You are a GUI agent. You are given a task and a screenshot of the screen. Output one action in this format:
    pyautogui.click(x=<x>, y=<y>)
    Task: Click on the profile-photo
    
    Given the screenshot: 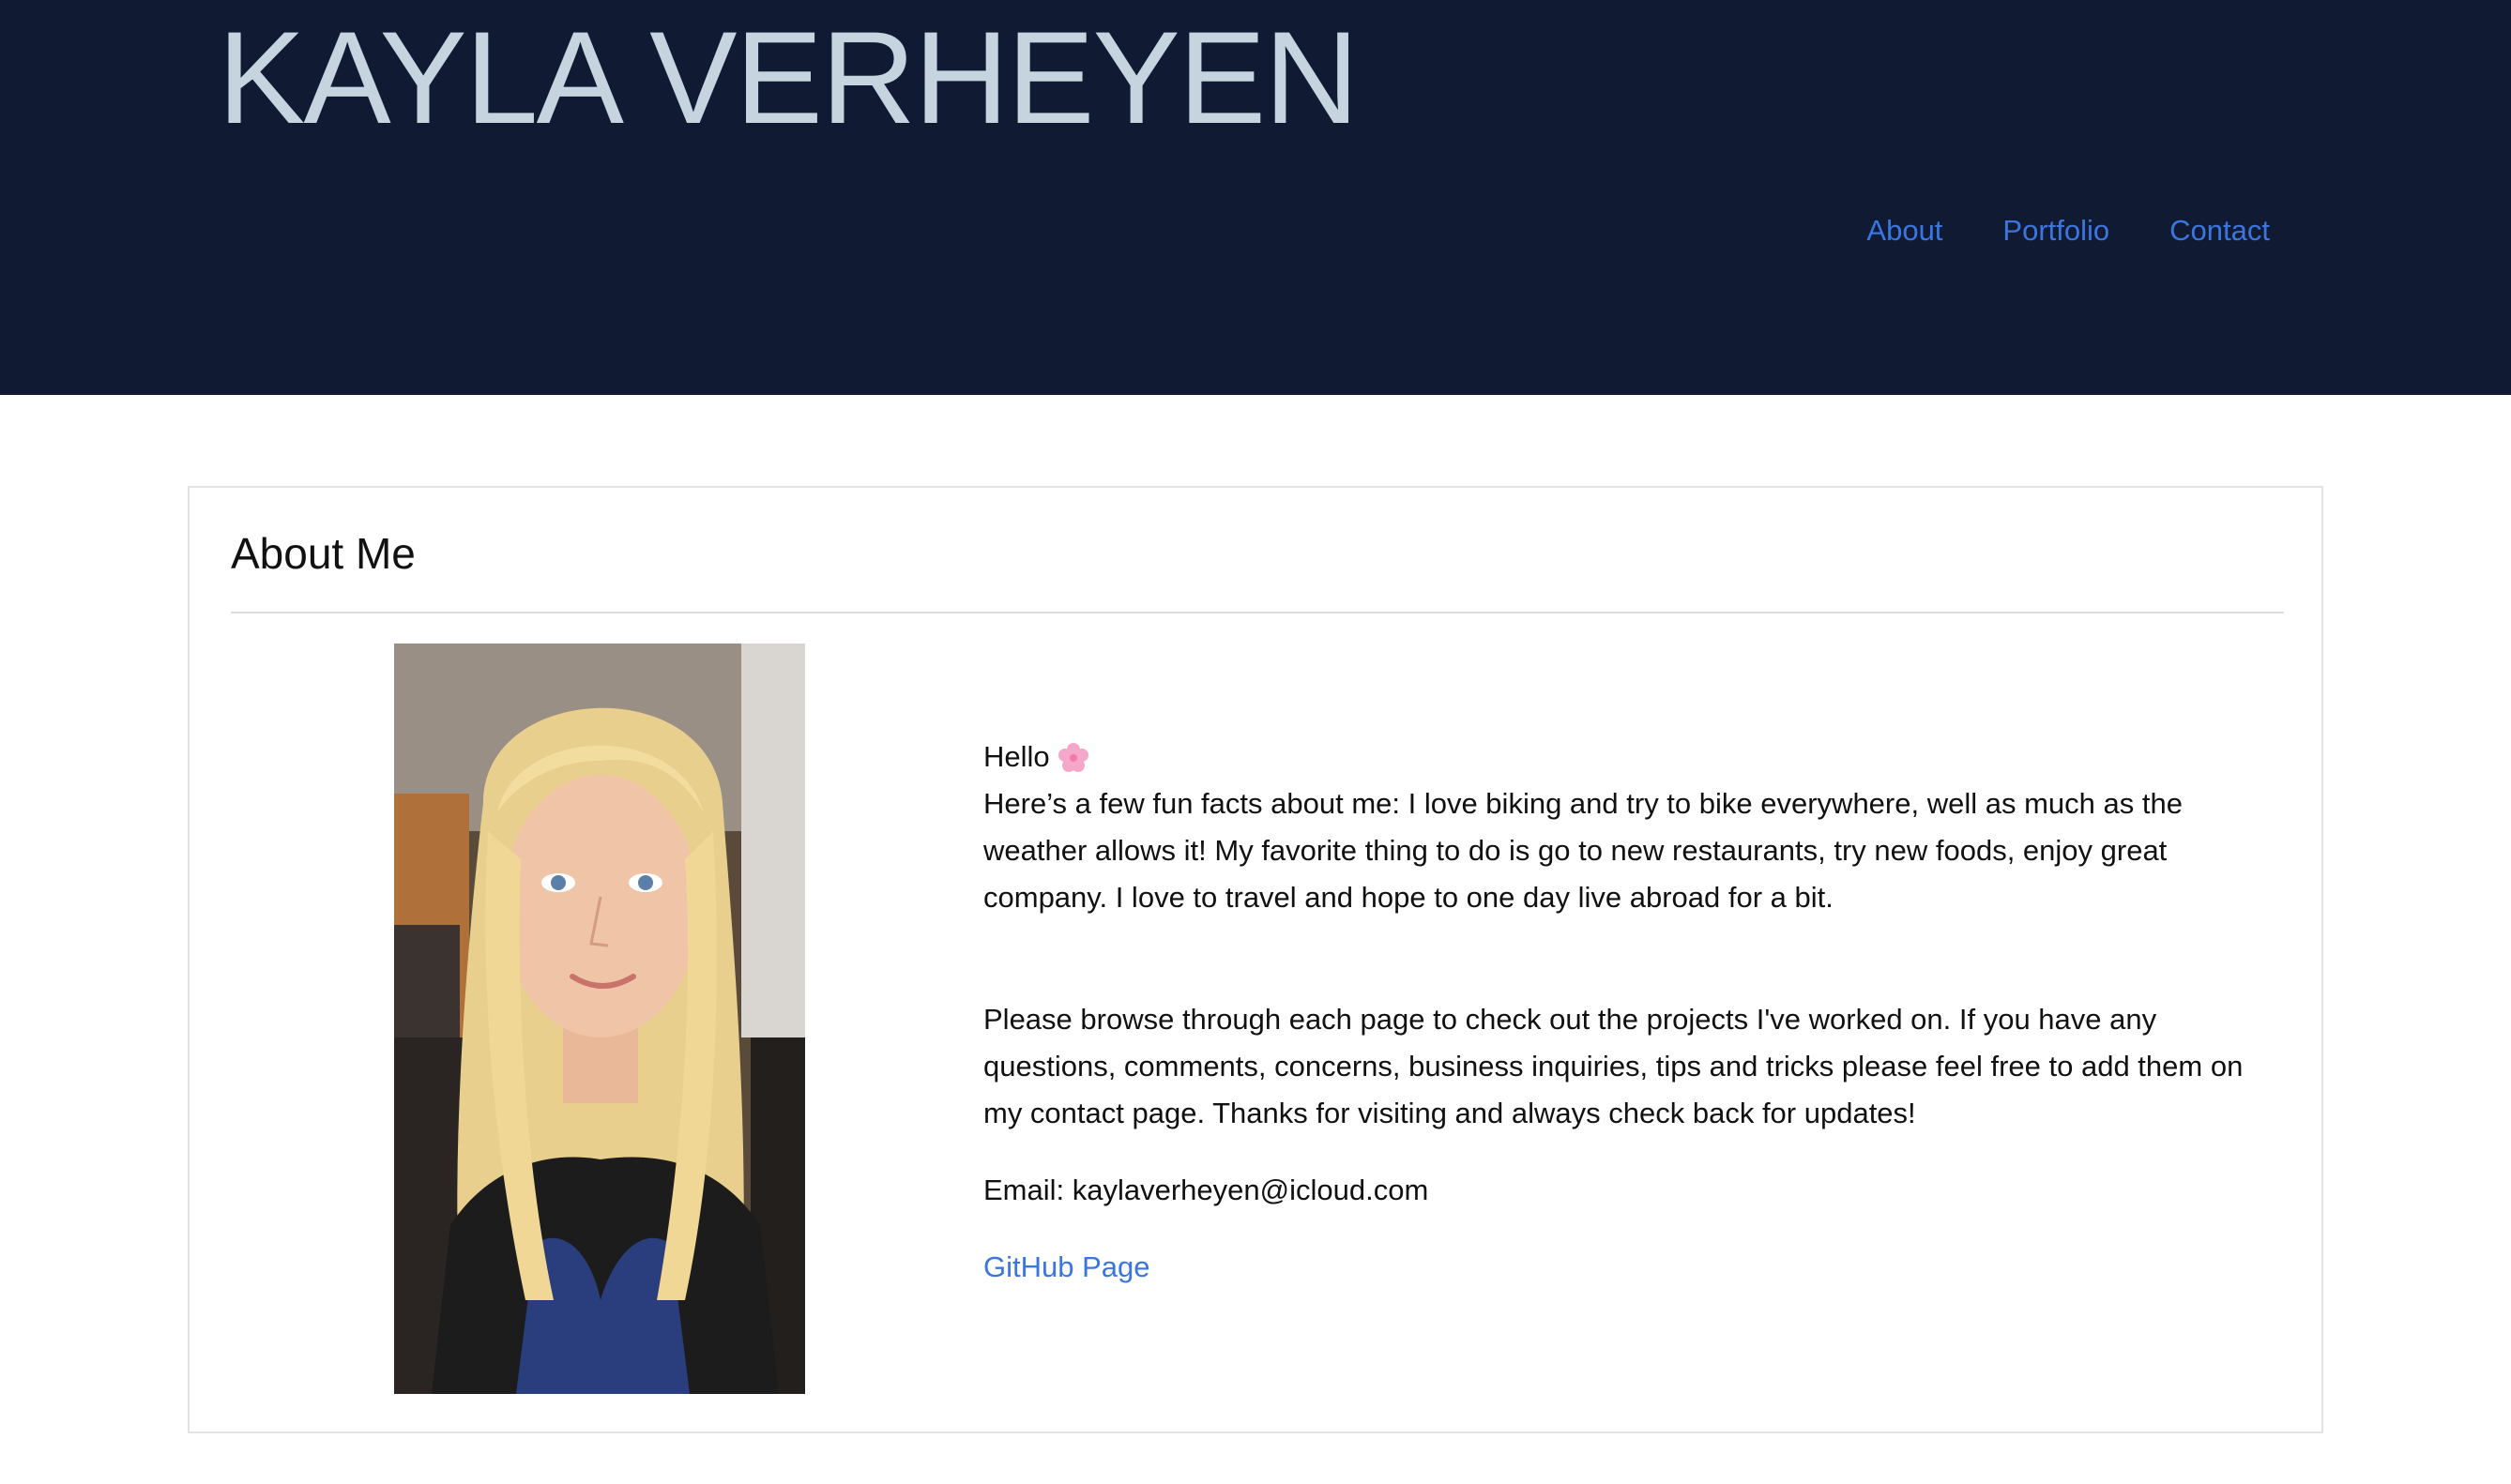 What is the action you would take?
    pyautogui.click(x=599, y=1019)
    